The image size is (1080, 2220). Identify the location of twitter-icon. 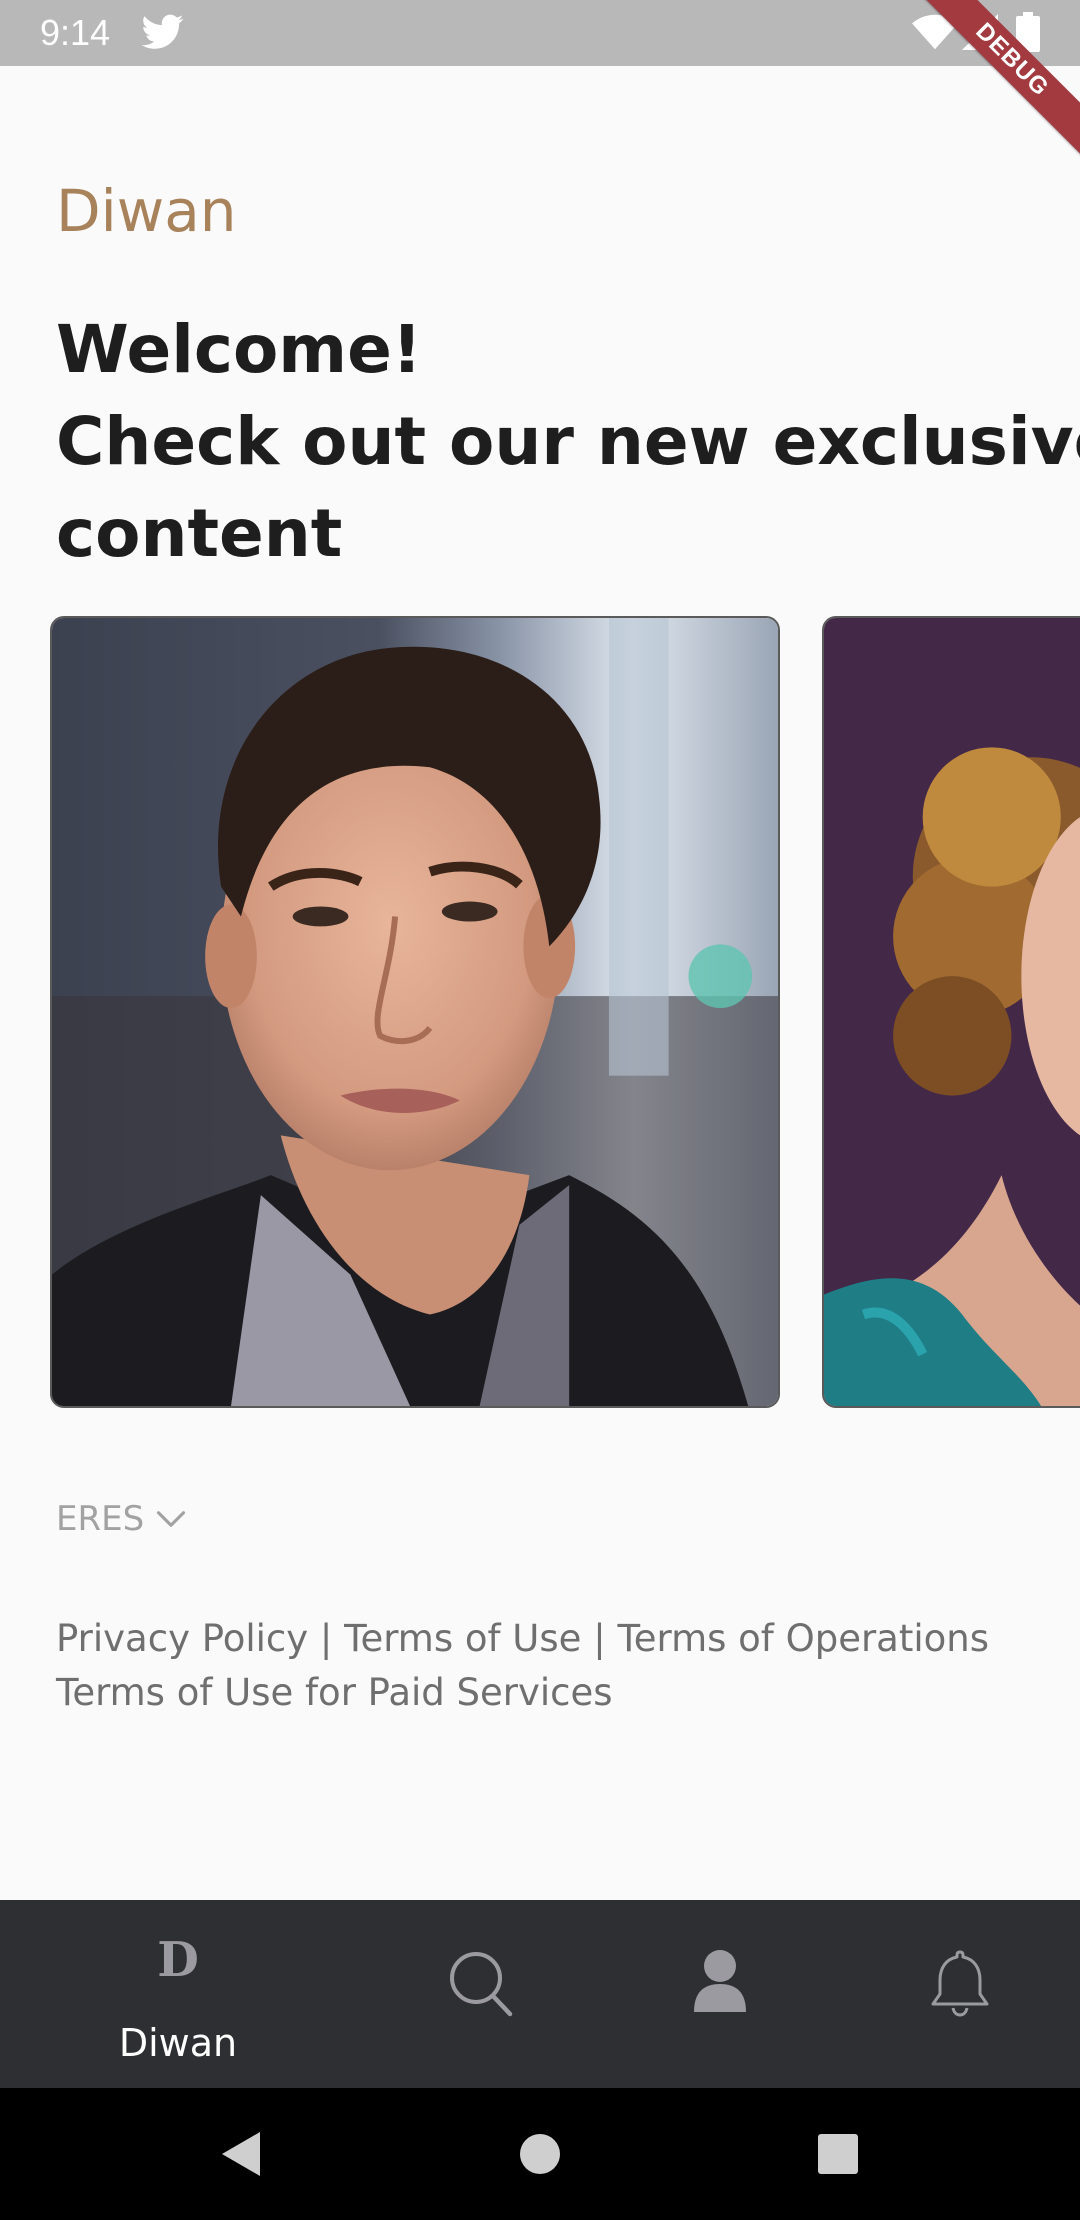
(163, 31).